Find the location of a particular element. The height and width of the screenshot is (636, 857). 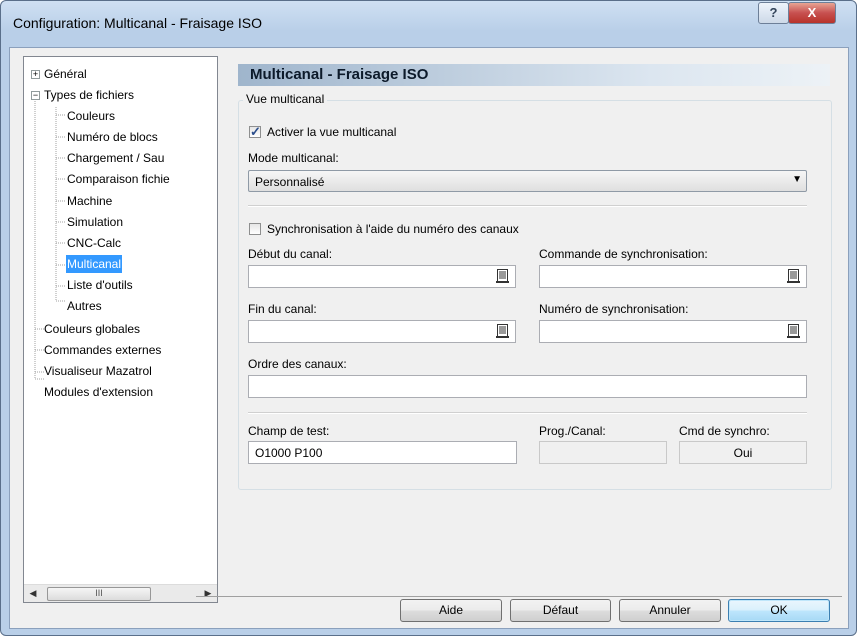

tree-item-couleurs-globales: Couleurs globales is located at coordinates (92, 329).